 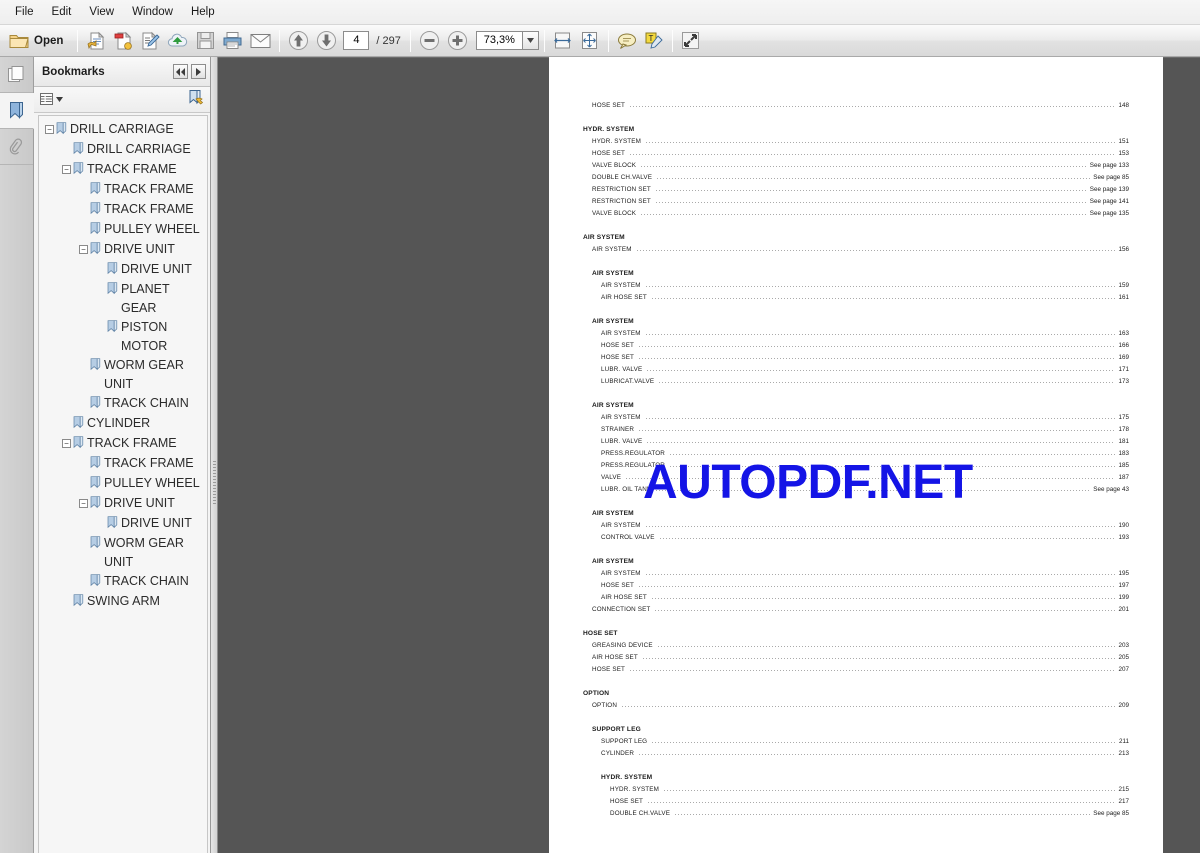 What do you see at coordinates (150, 41) in the screenshot?
I see `edit-pdf-button` at bounding box center [150, 41].